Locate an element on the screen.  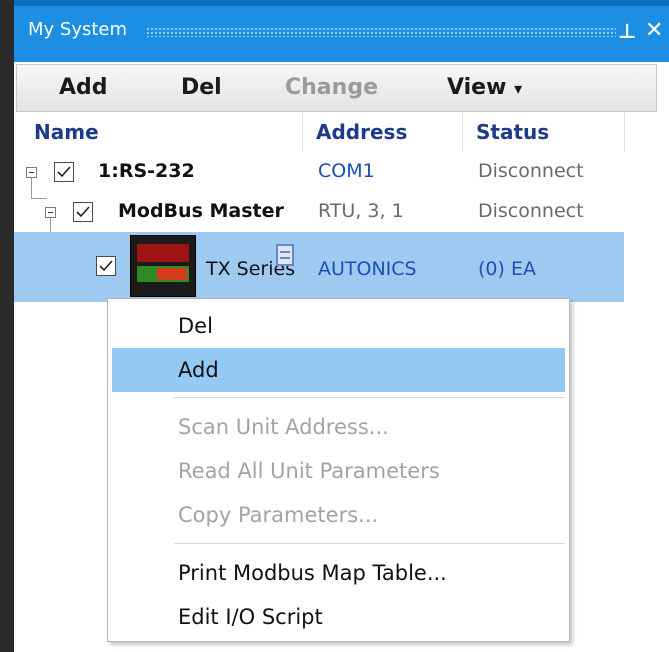
panel-title: My System is located at coordinates (78, 29).